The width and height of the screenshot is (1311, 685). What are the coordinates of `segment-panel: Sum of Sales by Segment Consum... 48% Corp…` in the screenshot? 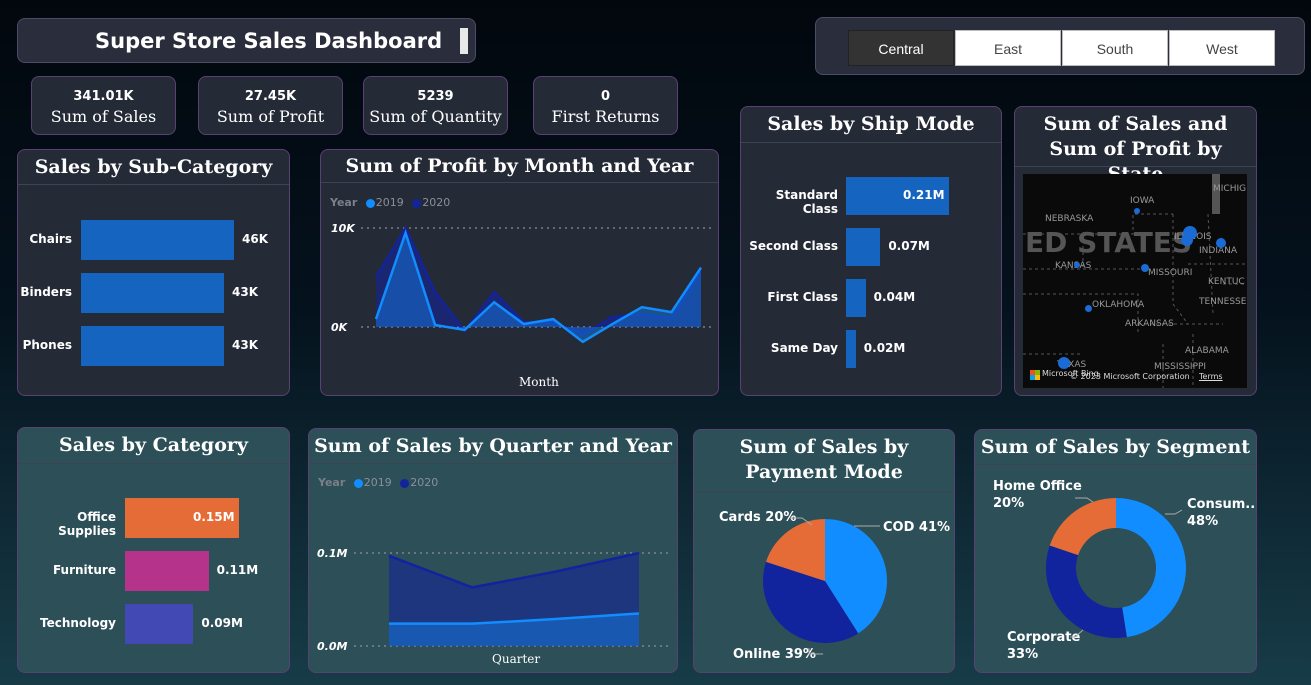 It's located at (1115, 551).